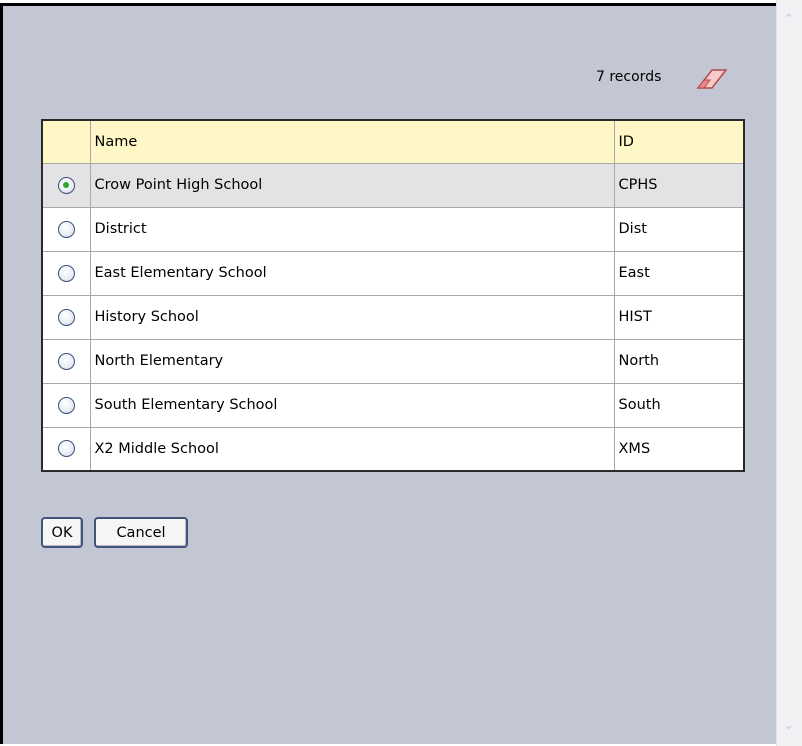 This screenshot has height=746, width=802. What do you see at coordinates (352, 361) in the screenshot?
I see `school-name-cell: North Elementary` at bounding box center [352, 361].